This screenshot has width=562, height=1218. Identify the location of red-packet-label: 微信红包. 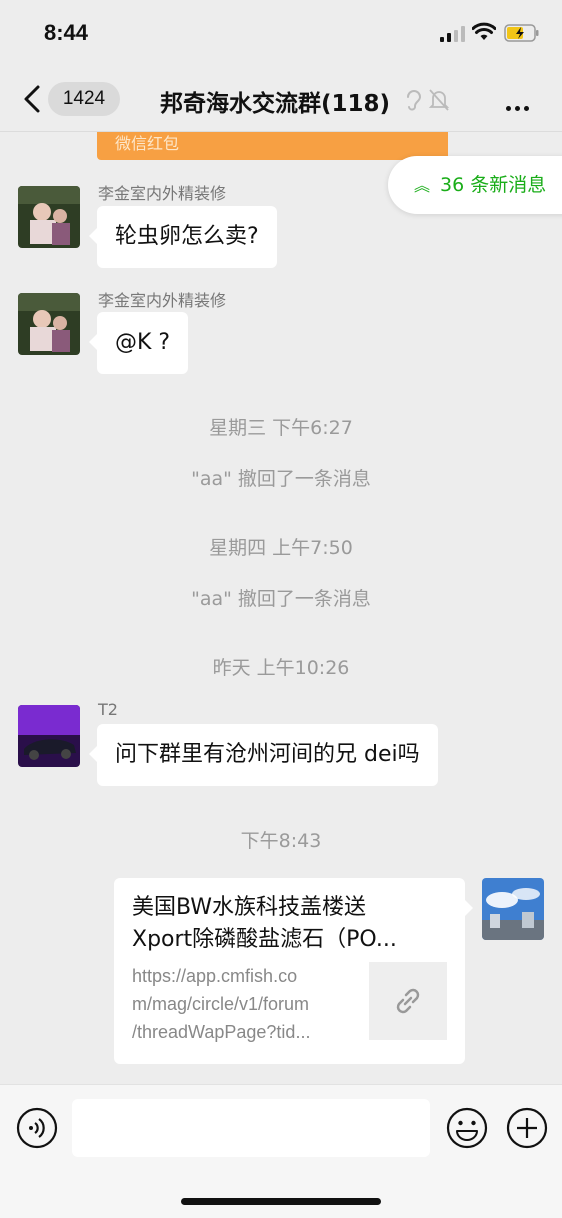
(147, 143).